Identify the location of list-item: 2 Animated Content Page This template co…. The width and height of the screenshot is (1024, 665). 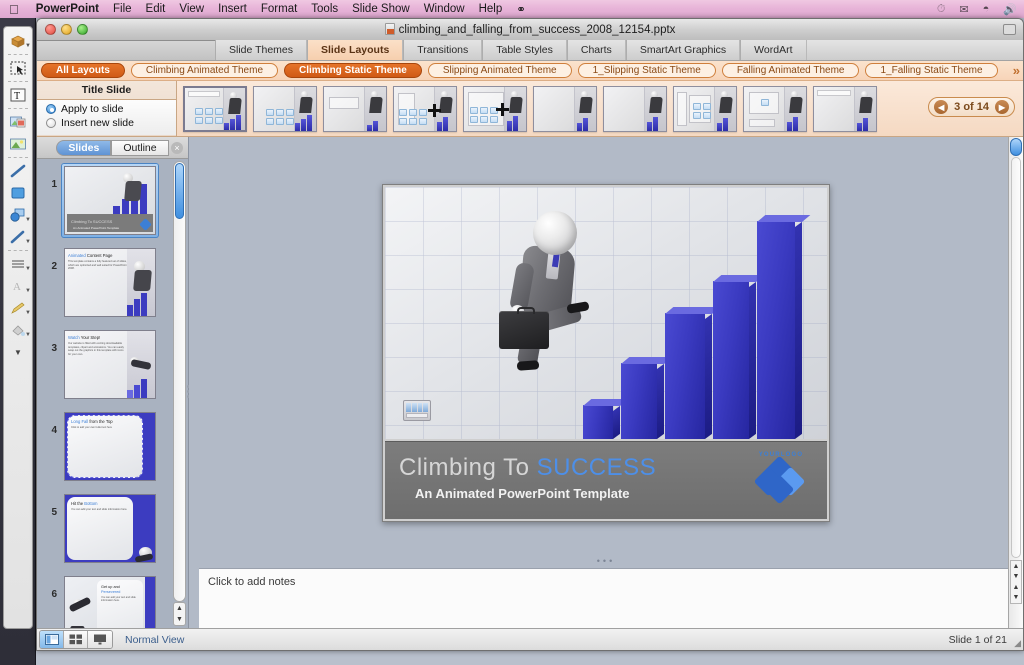
(115, 282).